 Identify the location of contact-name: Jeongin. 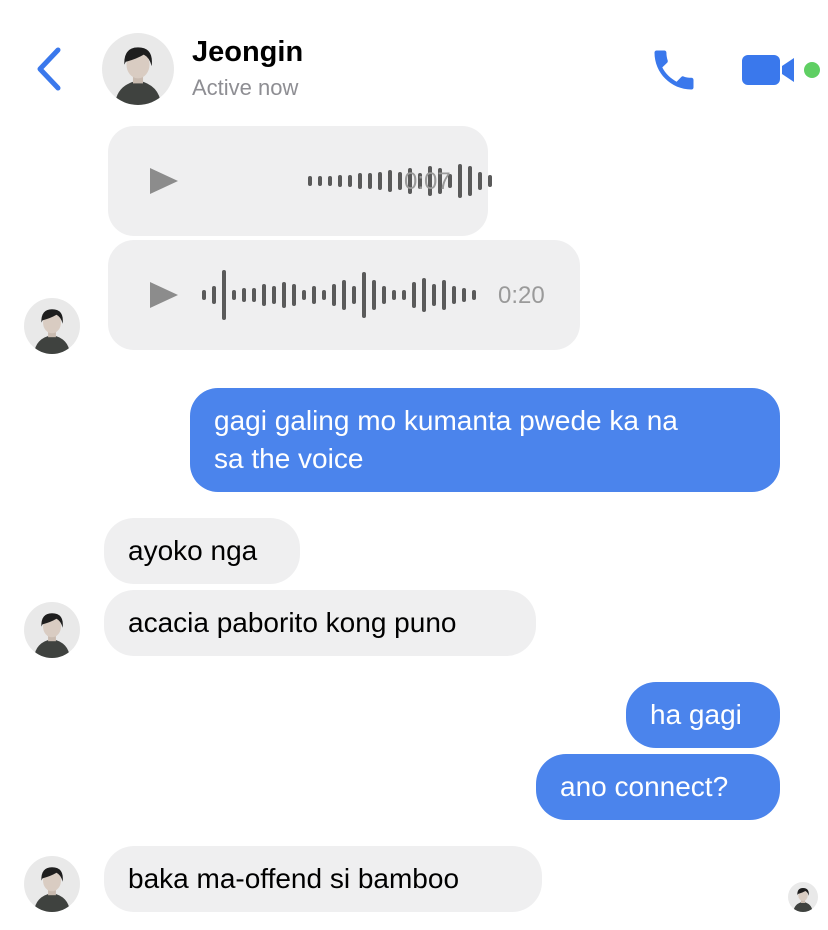
(247, 52).